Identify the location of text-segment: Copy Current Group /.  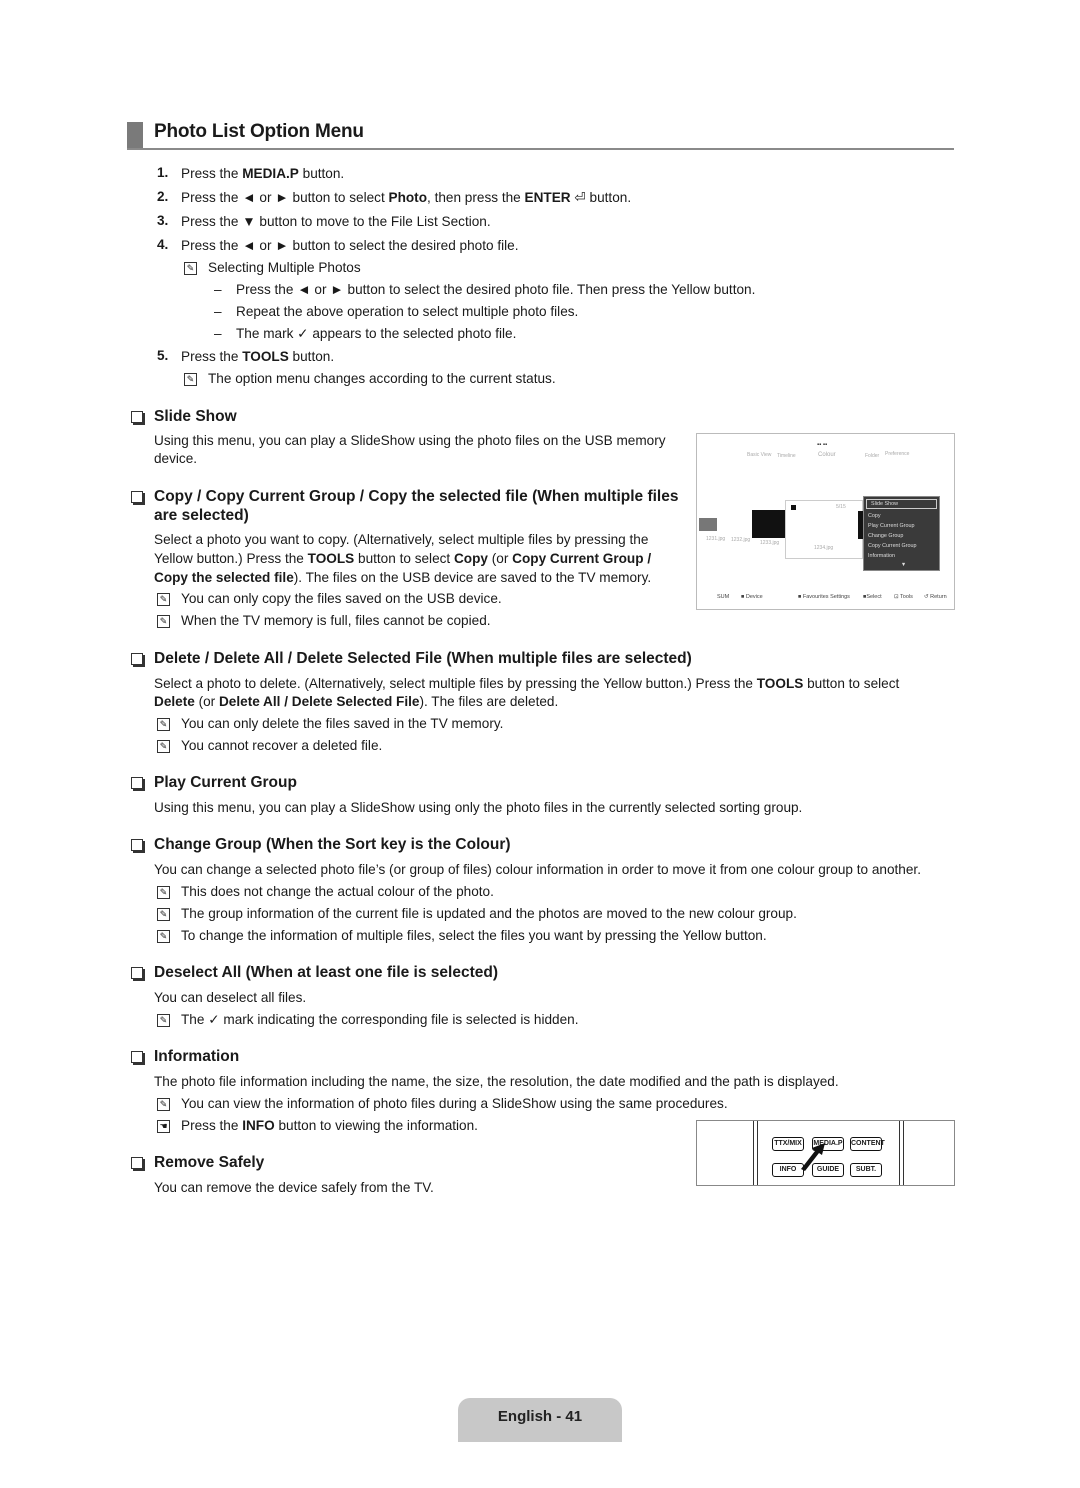
(582, 558).